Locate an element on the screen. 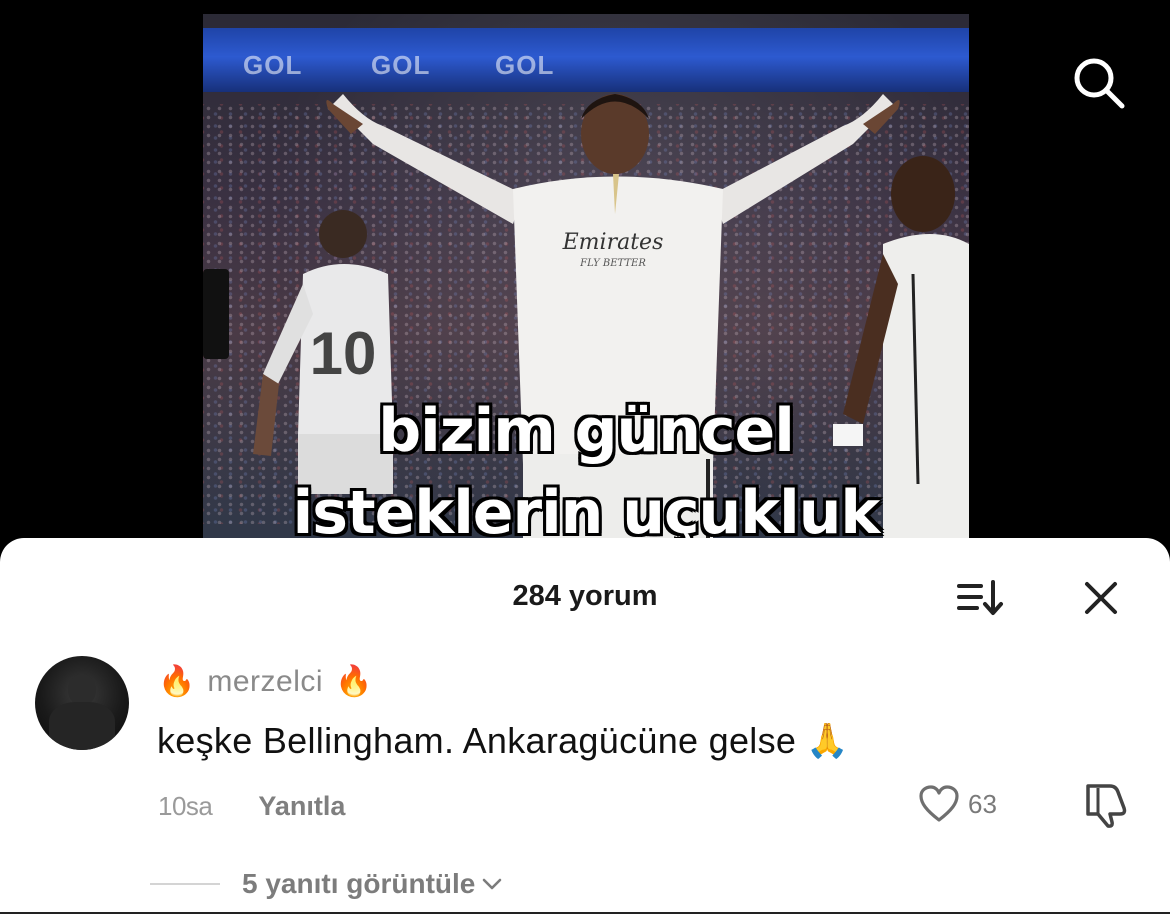  avatar-figure-body is located at coordinates (82, 726).